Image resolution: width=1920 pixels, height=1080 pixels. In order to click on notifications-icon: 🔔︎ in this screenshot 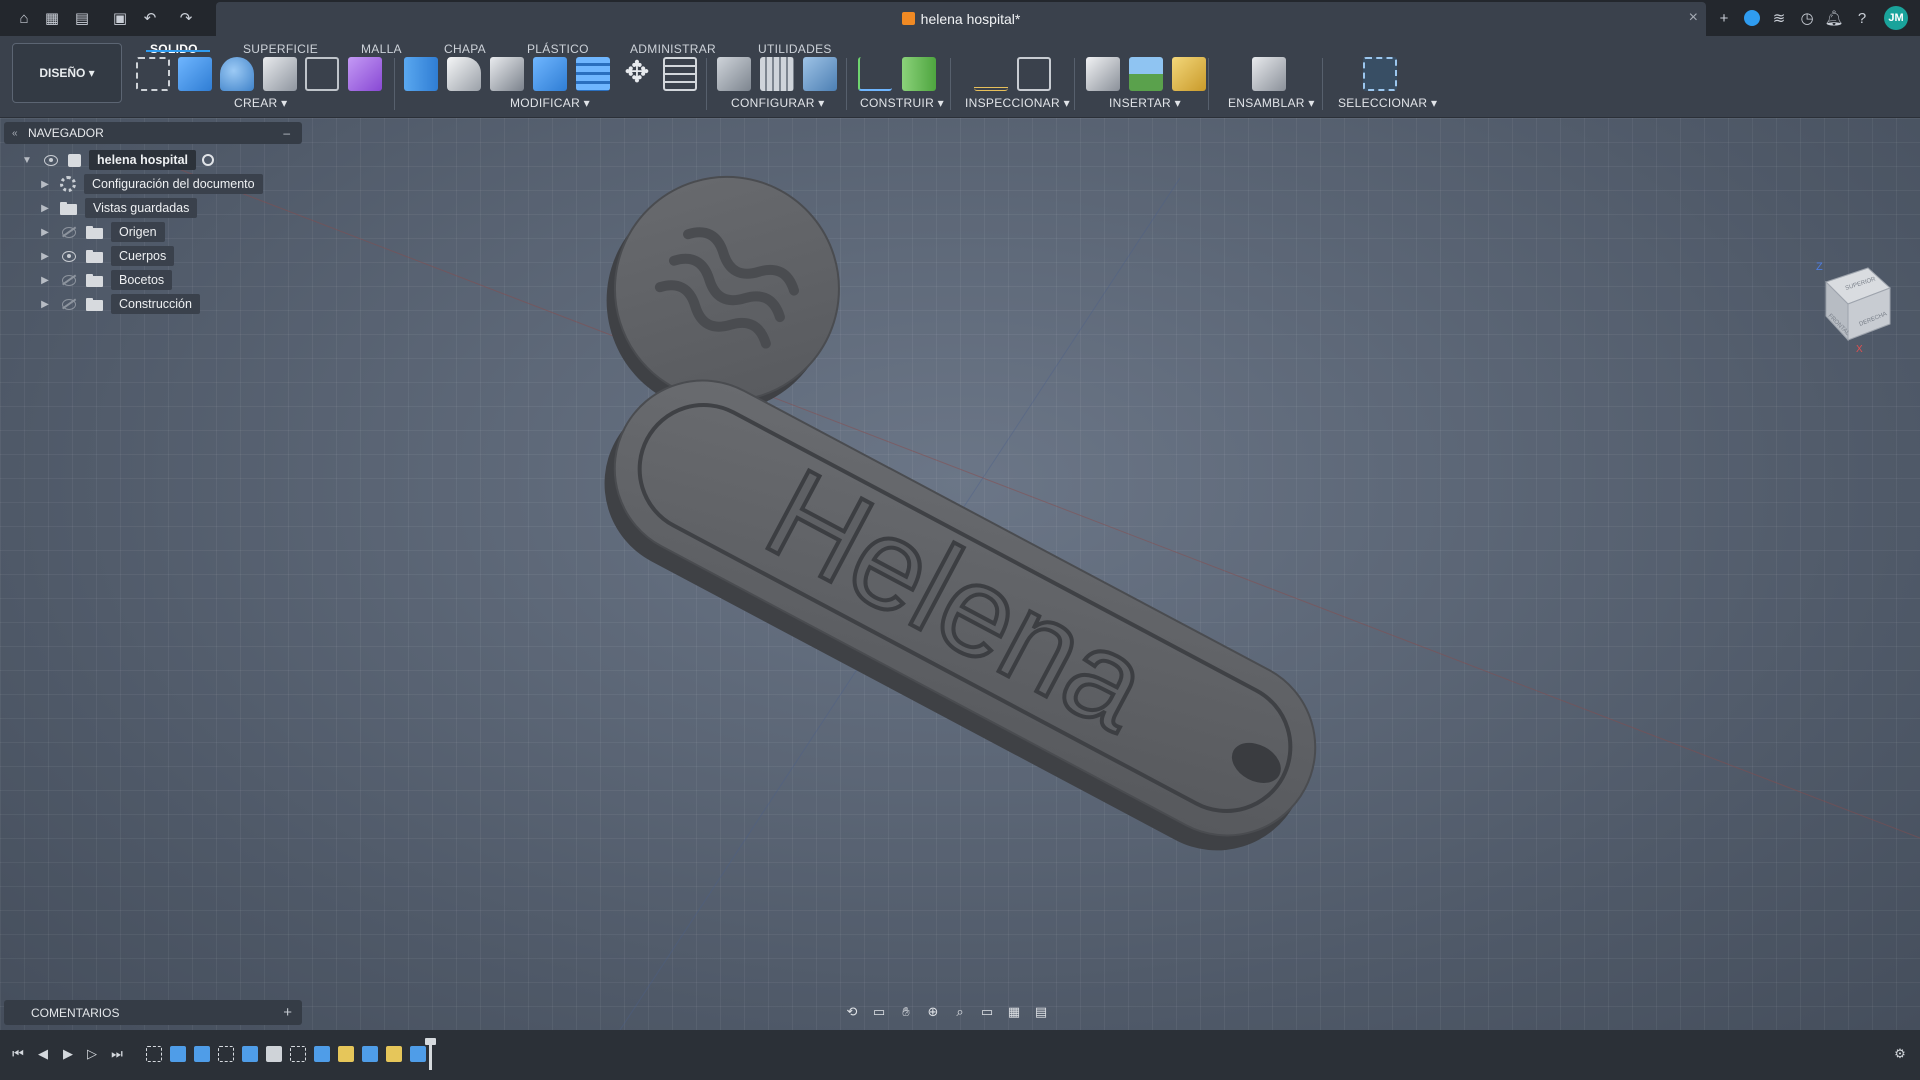, I will do `click(1834, 18)`.